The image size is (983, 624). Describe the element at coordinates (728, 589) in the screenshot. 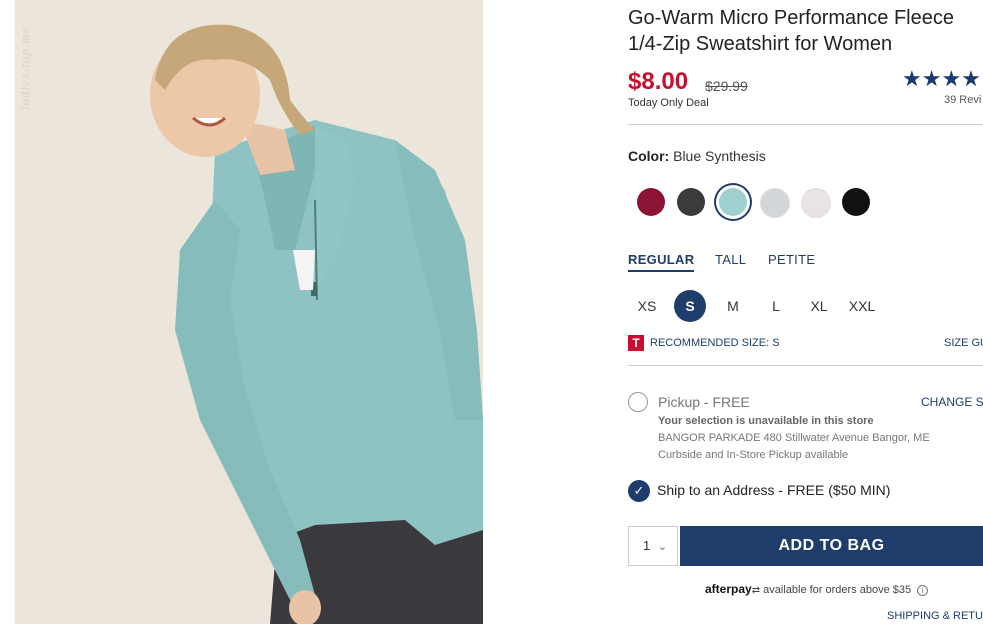

I see `afterpay-logo: afterpay` at that location.